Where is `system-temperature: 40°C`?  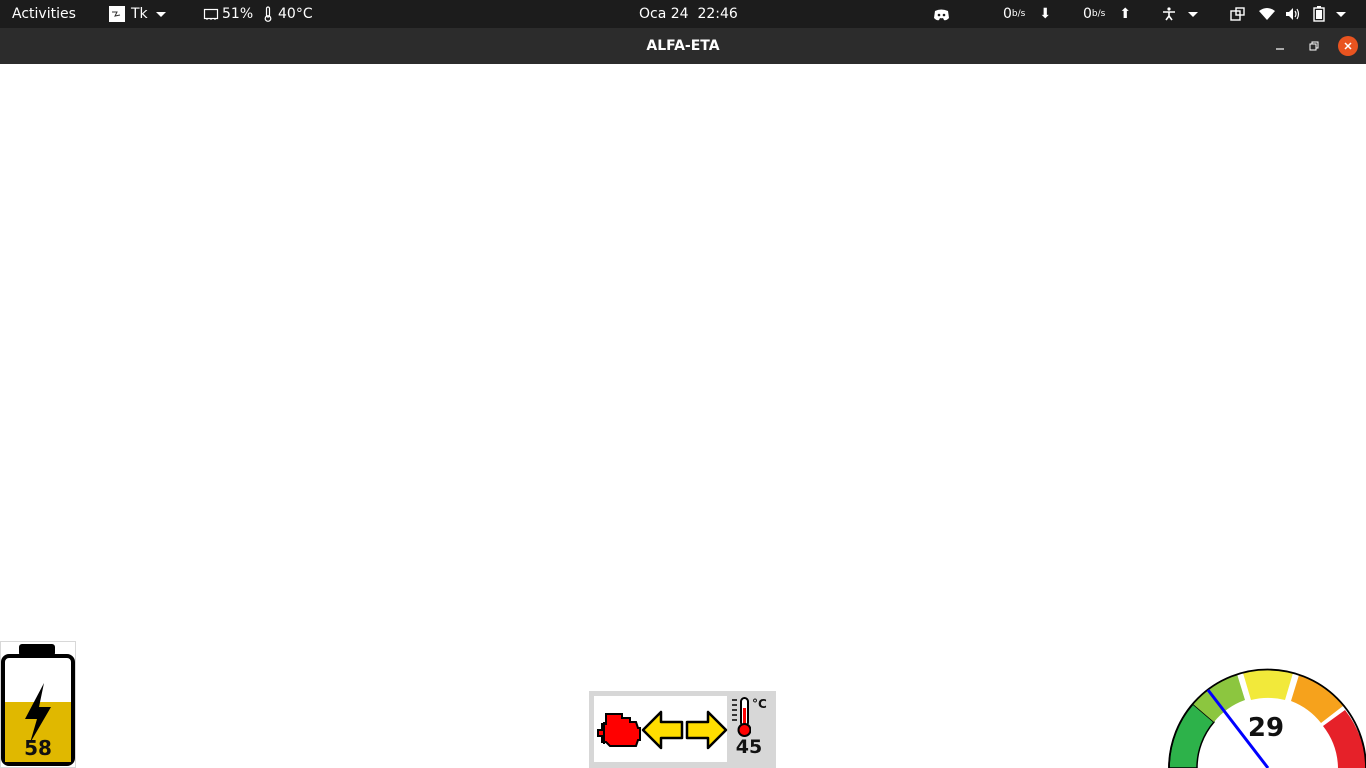 system-temperature: 40°C is located at coordinates (295, 14).